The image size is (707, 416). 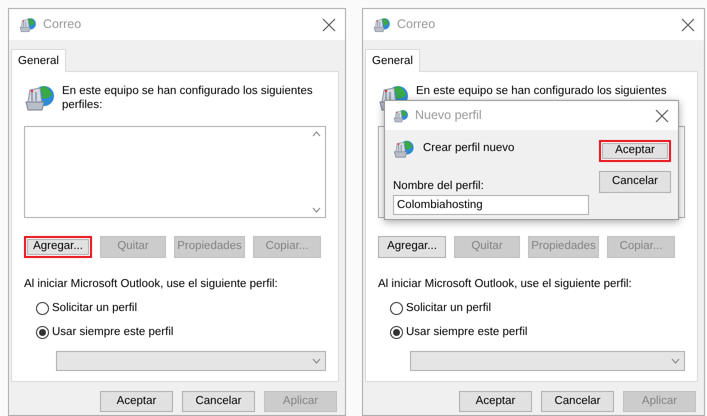 What do you see at coordinates (439, 186) in the screenshot?
I see `field-label: Nombre del perfil:` at bounding box center [439, 186].